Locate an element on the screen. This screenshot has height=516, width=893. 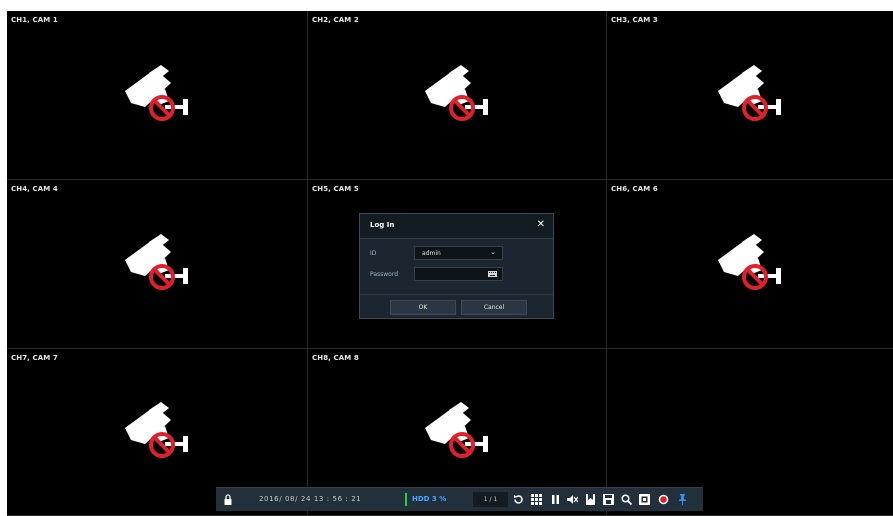
camera-tile-3: CH3, CAM 3 is located at coordinates (750, 95).